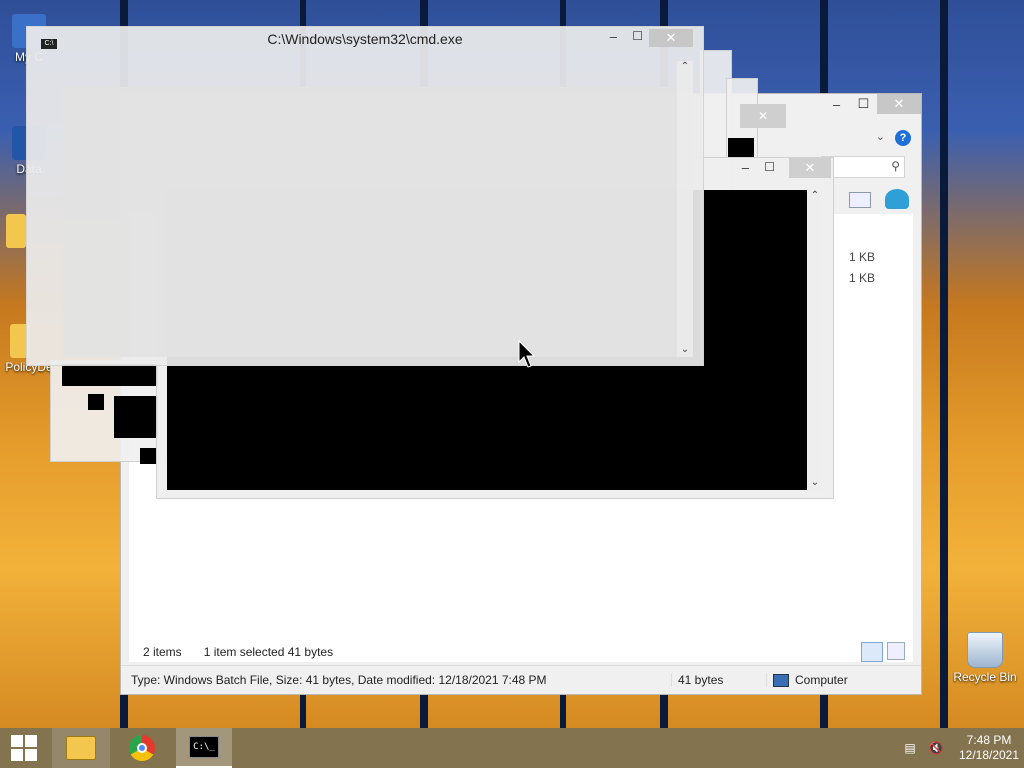 The image size is (1024, 768). I want to click on view-buttons, so click(883, 652).